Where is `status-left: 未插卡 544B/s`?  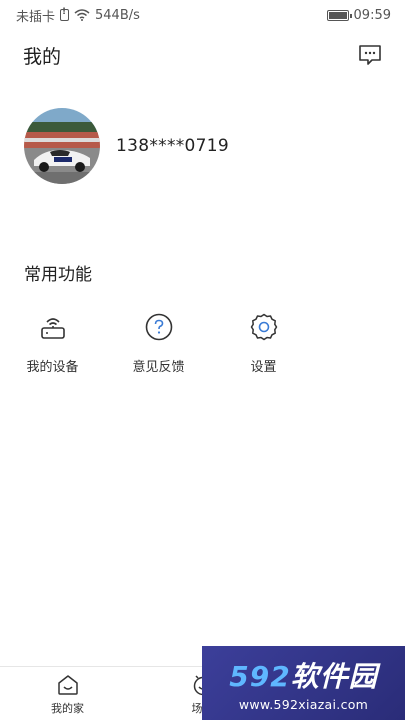 status-left: 未插卡 544B/s is located at coordinates (78, 15).